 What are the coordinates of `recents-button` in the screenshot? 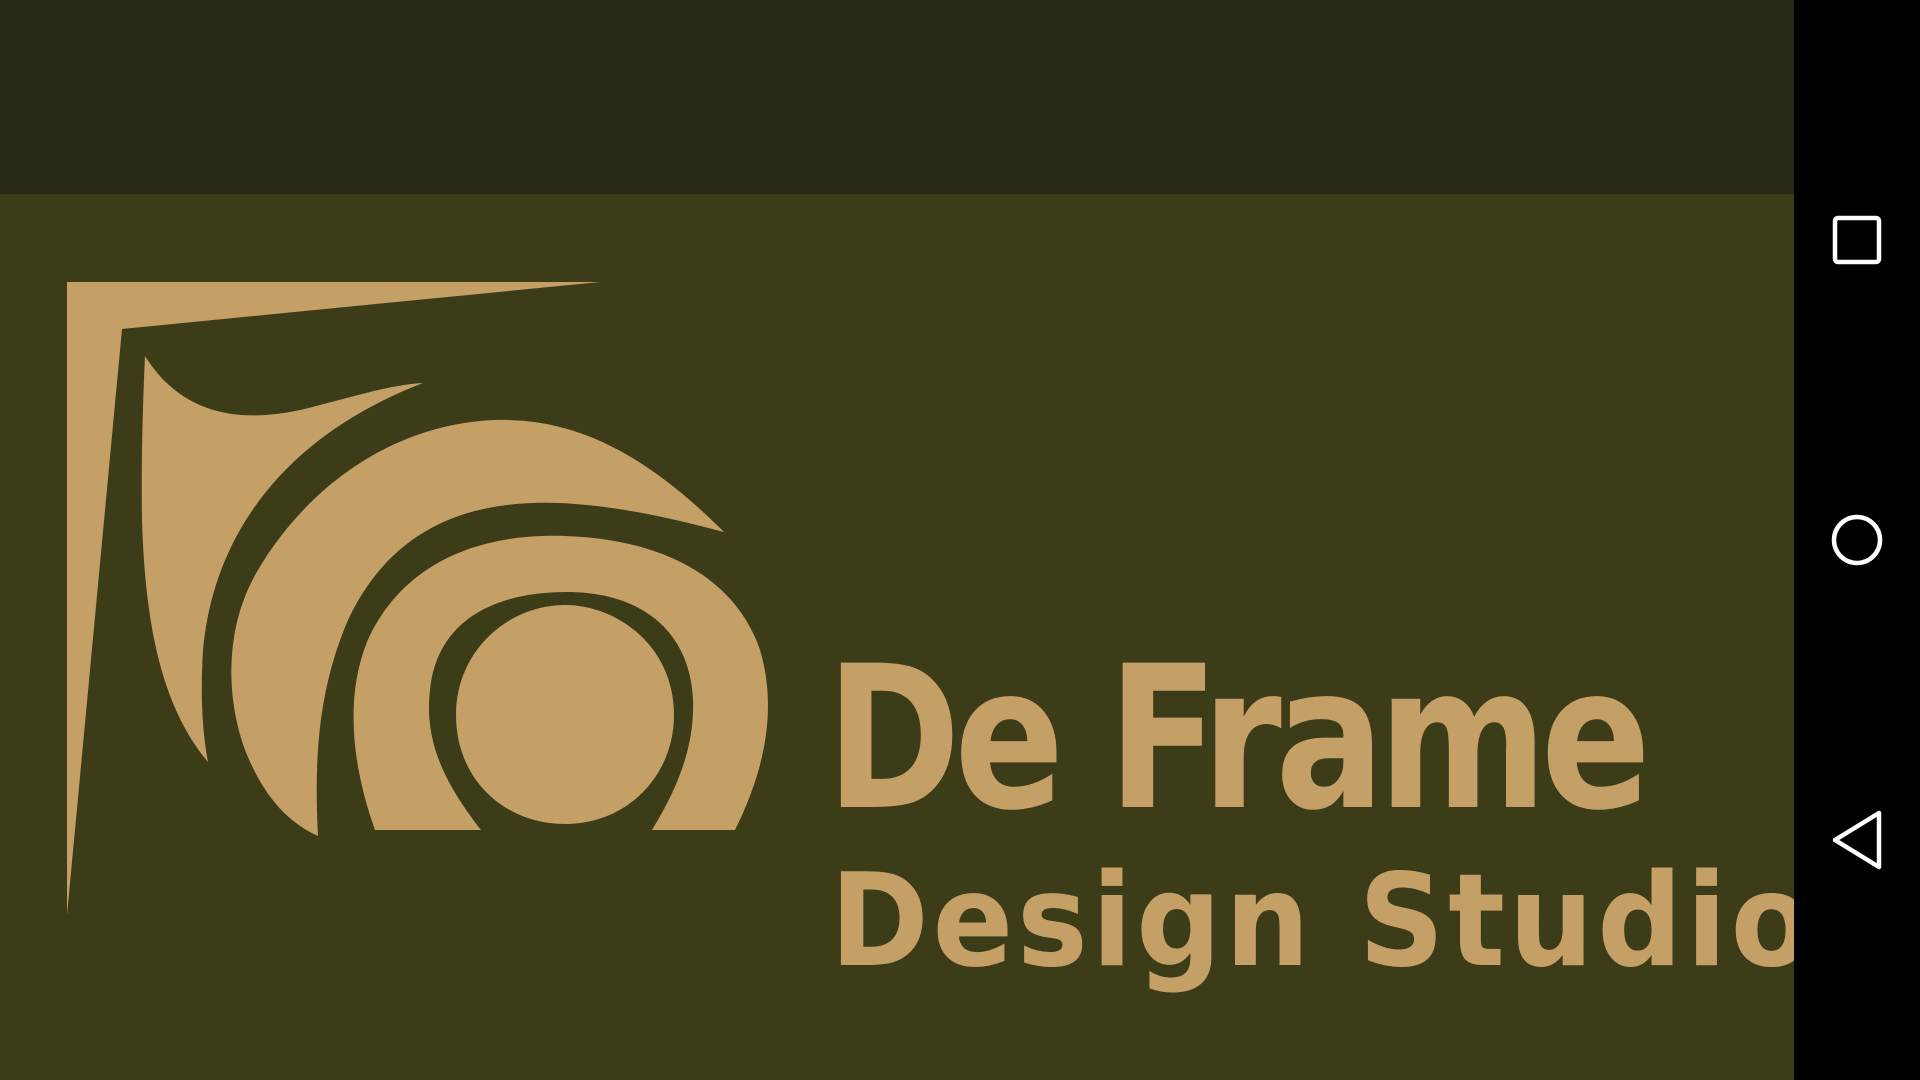 It's located at (1857, 240).